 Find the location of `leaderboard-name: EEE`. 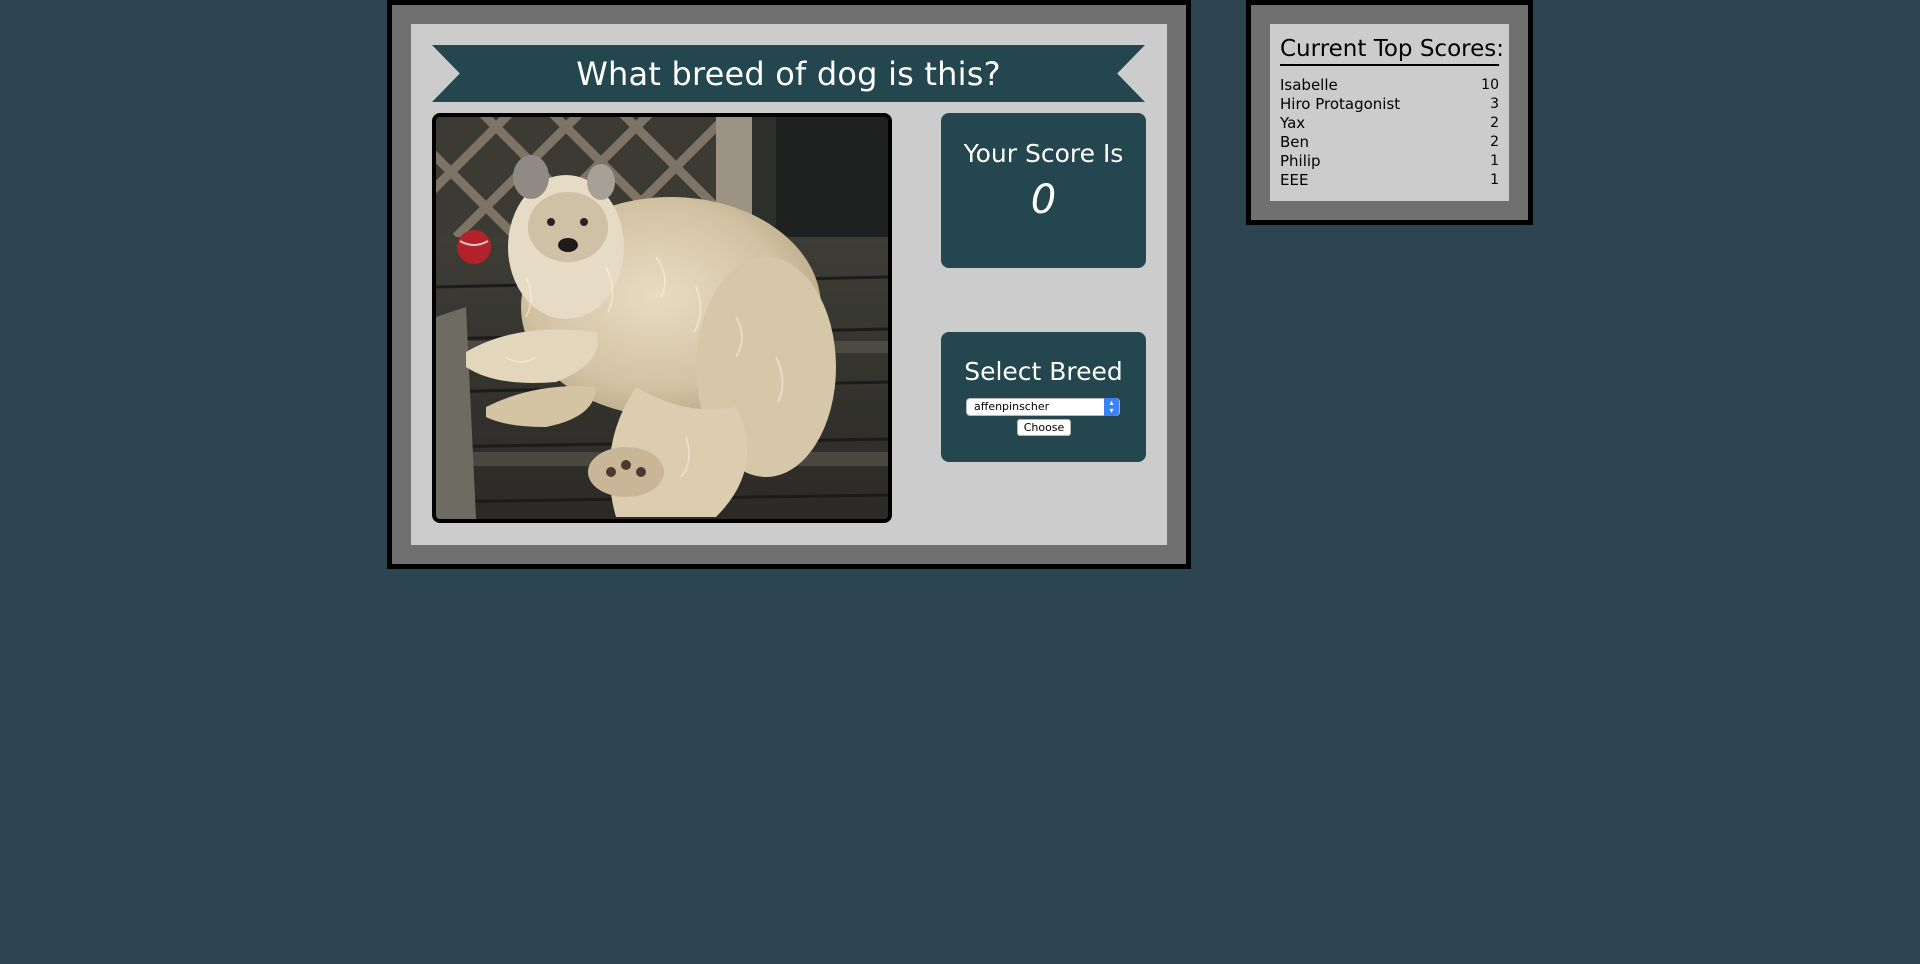

leaderboard-name: EEE is located at coordinates (1294, 180).